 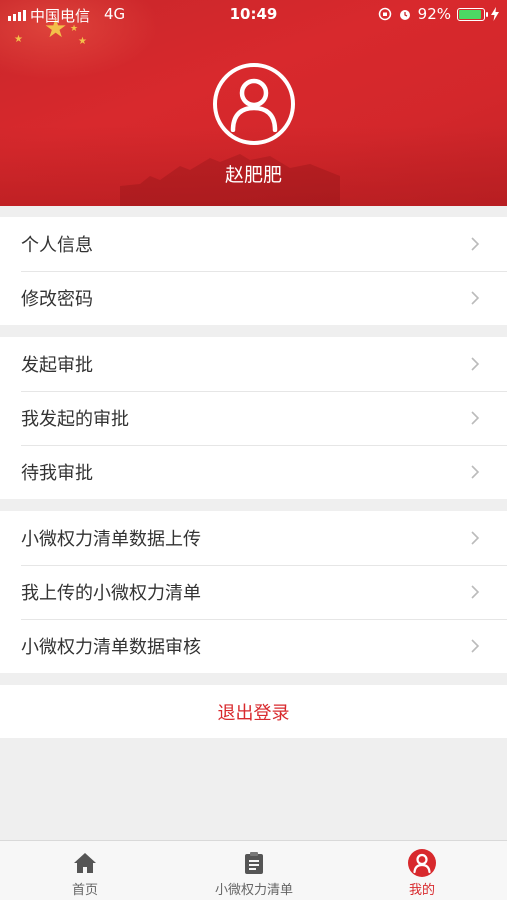 I want to click on status-icons: 92%, so click(x=438, y=14).